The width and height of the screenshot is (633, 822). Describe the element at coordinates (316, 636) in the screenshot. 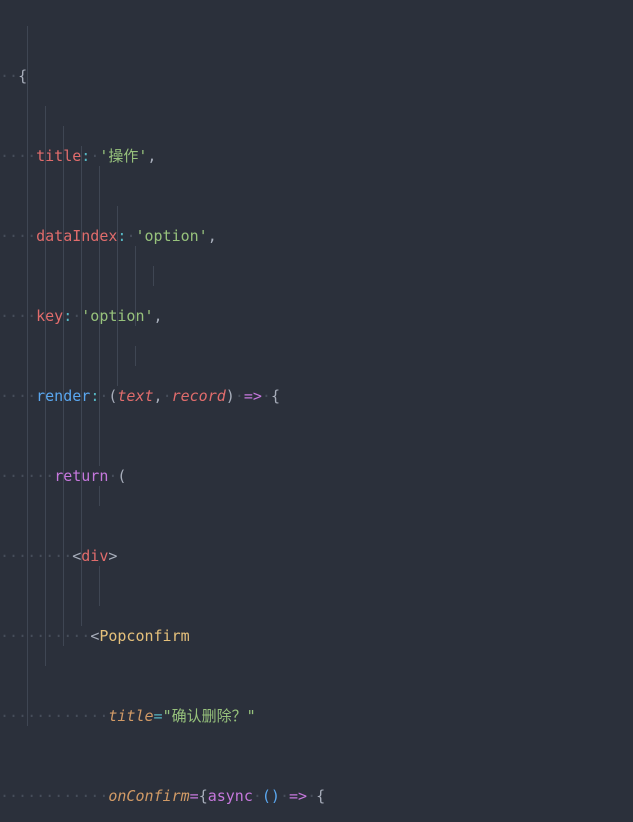

I see `code-line: ··········<Popconfirm` at that location.